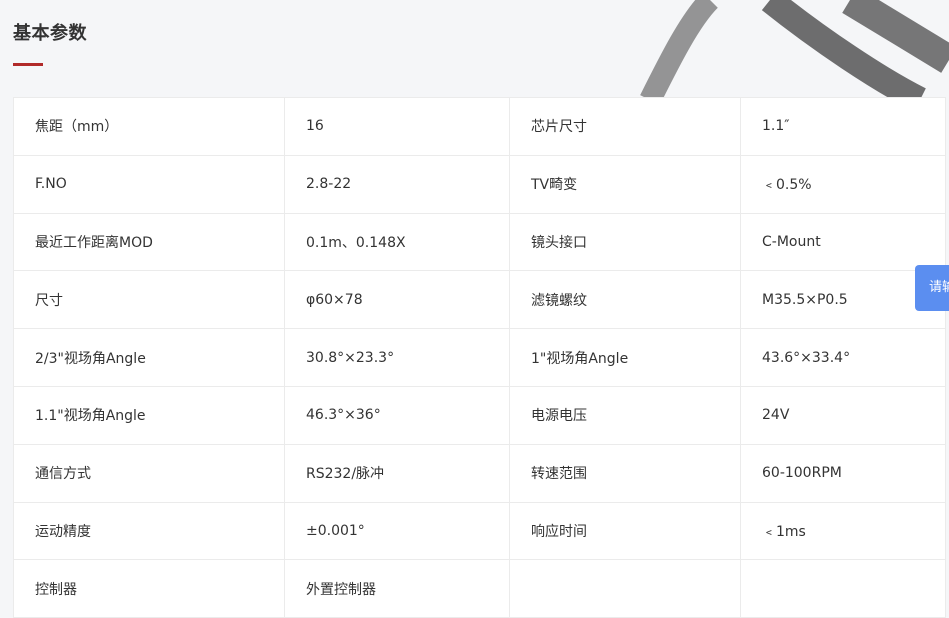 This screenshot has width=949, height=618. I want to click on spec-value: 外置控制器, so click(397, 588).